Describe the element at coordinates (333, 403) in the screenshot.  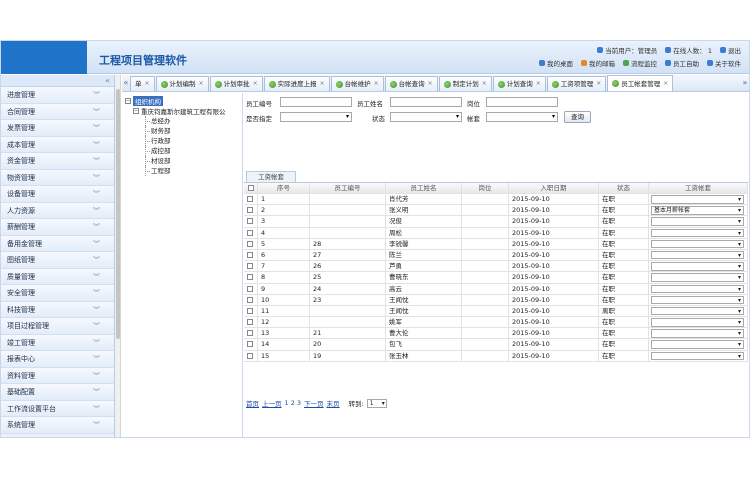
I see `pager-last: 末页` at that location.